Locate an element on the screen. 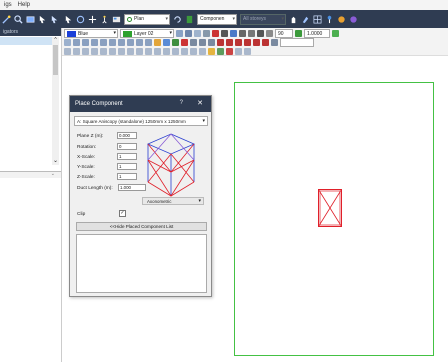 This screenshot has height=362, width=448. pen-color-select: Blue ▾ is located at coordinates (91, 33).